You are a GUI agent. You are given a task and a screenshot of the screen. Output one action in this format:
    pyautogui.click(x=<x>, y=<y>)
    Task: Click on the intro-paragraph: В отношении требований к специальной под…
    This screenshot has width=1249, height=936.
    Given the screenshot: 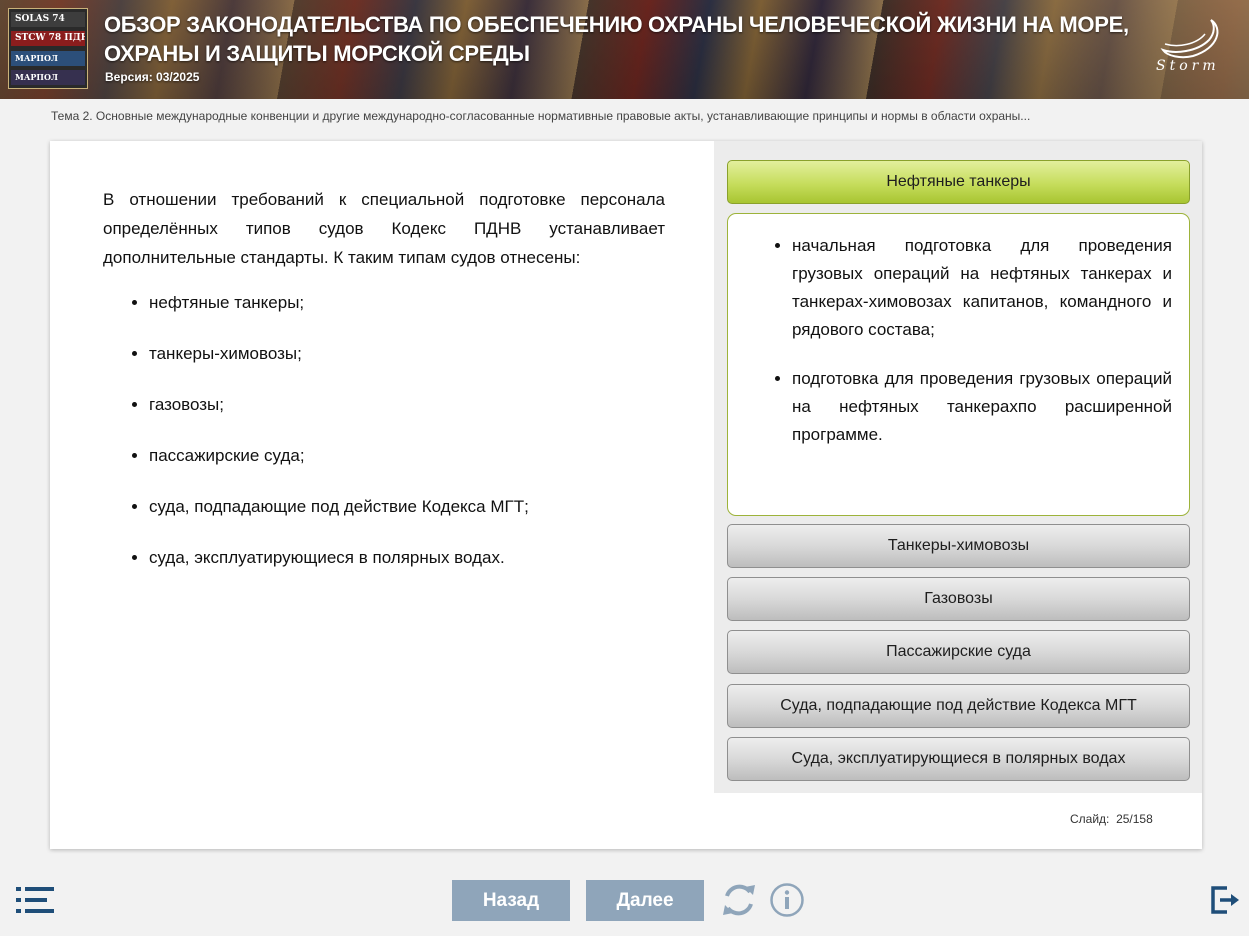 What is the action you would take?
    pyautogui.click(x=384, y=228)
    